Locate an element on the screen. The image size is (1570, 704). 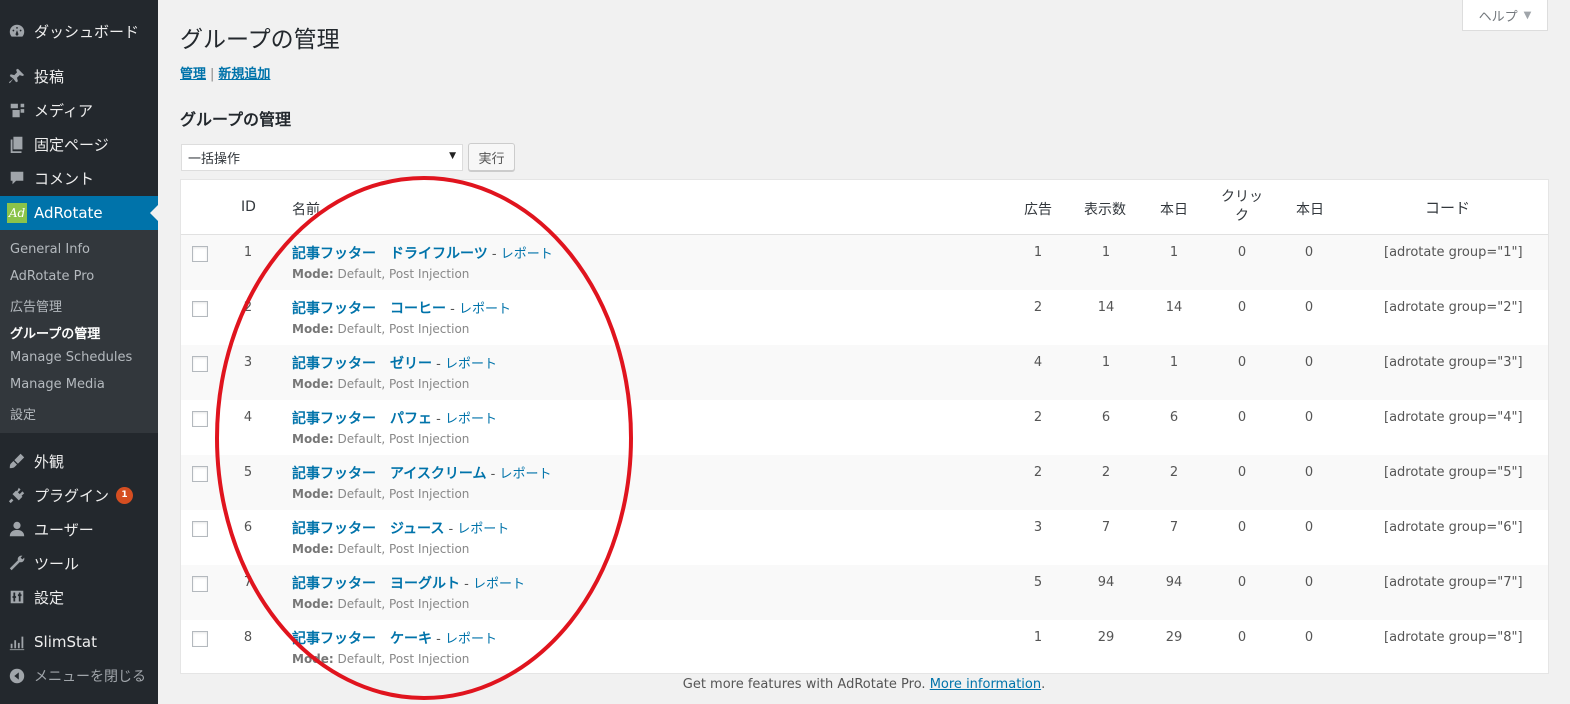
menu-slimstat: SlimStat is located at coordinates (79, 642).